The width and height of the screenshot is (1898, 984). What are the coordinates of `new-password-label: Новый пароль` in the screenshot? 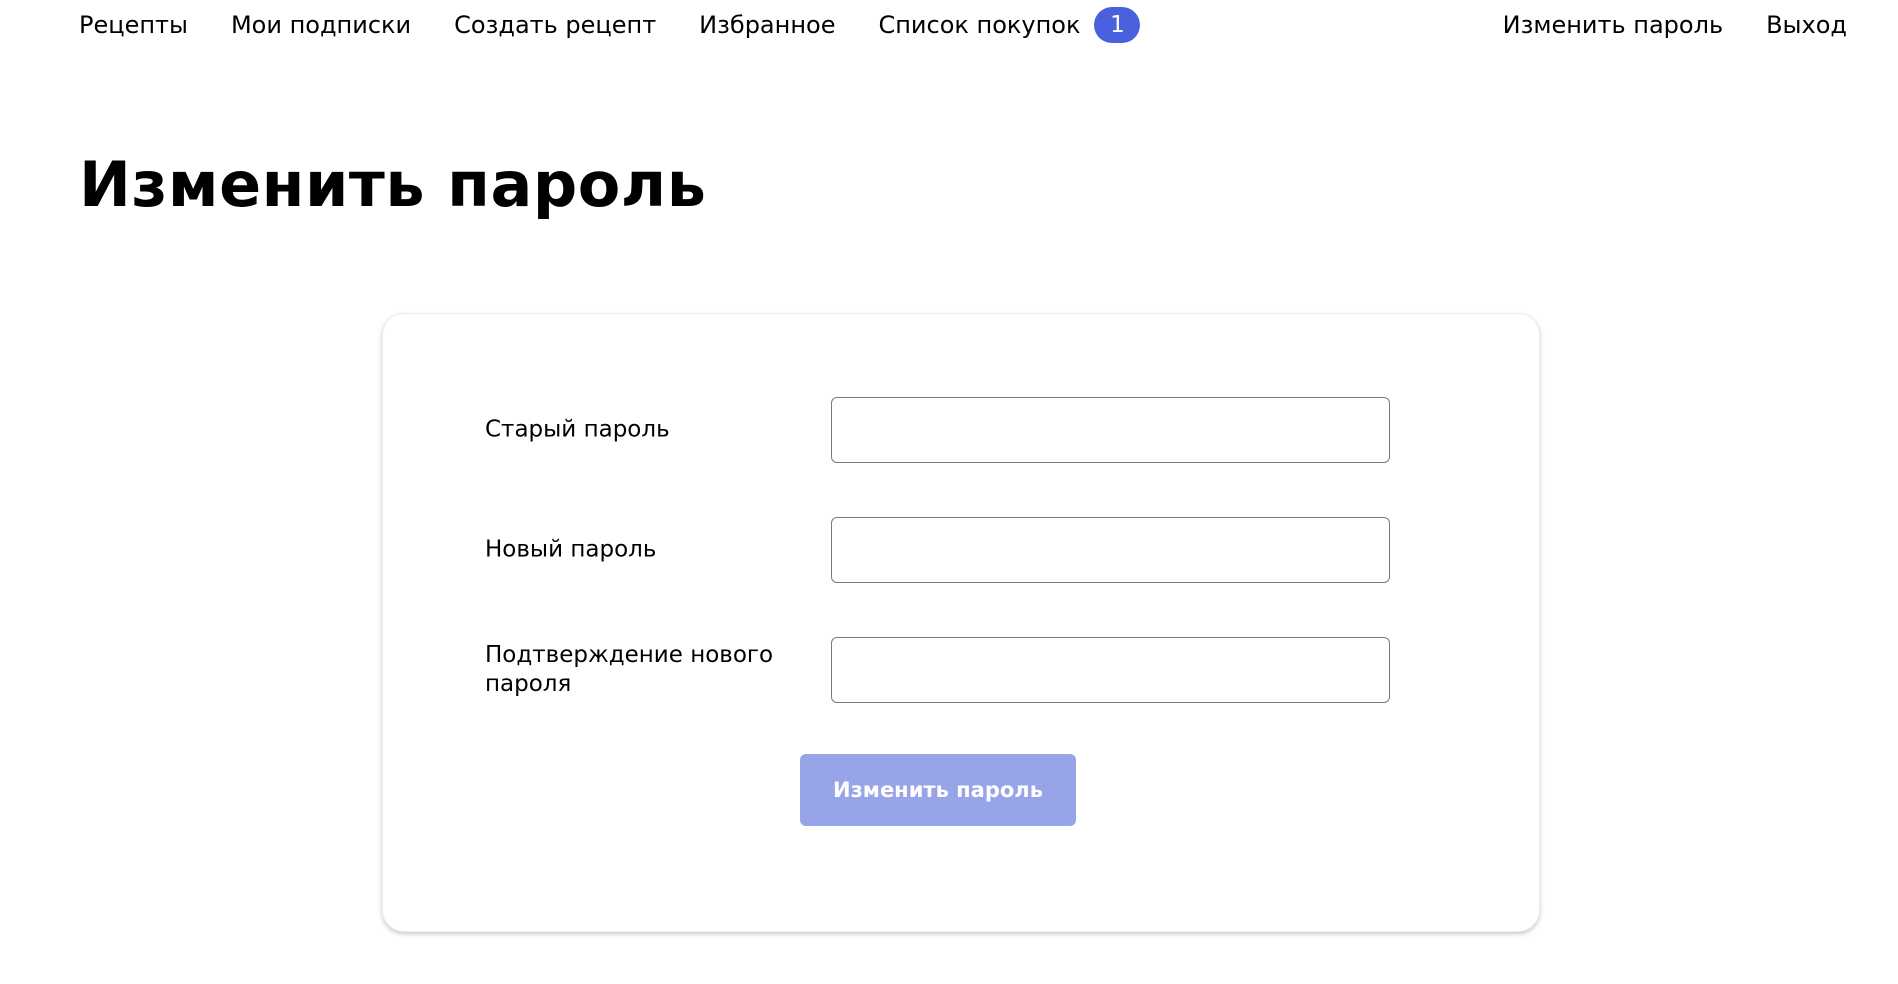 It's located at (571, 549).